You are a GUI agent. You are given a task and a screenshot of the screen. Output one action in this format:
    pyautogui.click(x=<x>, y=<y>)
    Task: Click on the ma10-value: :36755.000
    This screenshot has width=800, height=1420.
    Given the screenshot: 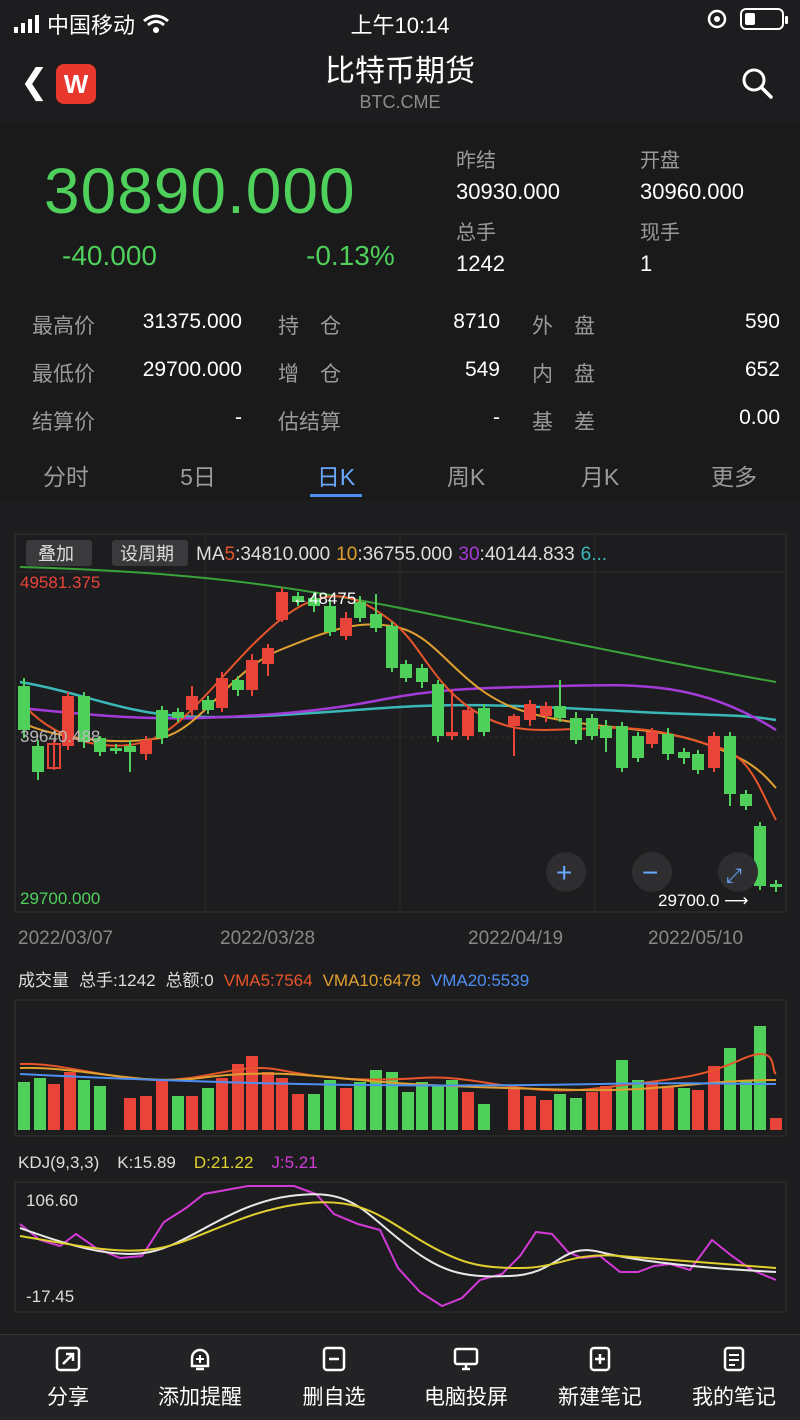 What is the action you would take?
    pyautogui.click(x=404, y=554)
    